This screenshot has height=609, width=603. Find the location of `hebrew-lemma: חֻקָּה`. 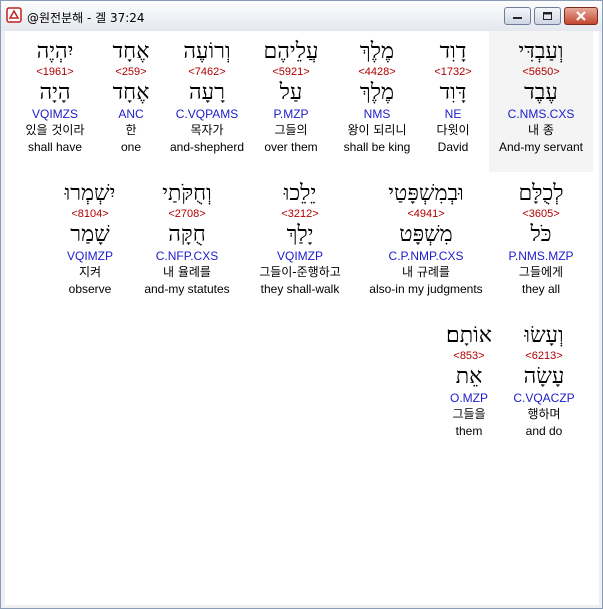

hebrew-lemma: חֻקָּה is located at coordinates (187, 234).